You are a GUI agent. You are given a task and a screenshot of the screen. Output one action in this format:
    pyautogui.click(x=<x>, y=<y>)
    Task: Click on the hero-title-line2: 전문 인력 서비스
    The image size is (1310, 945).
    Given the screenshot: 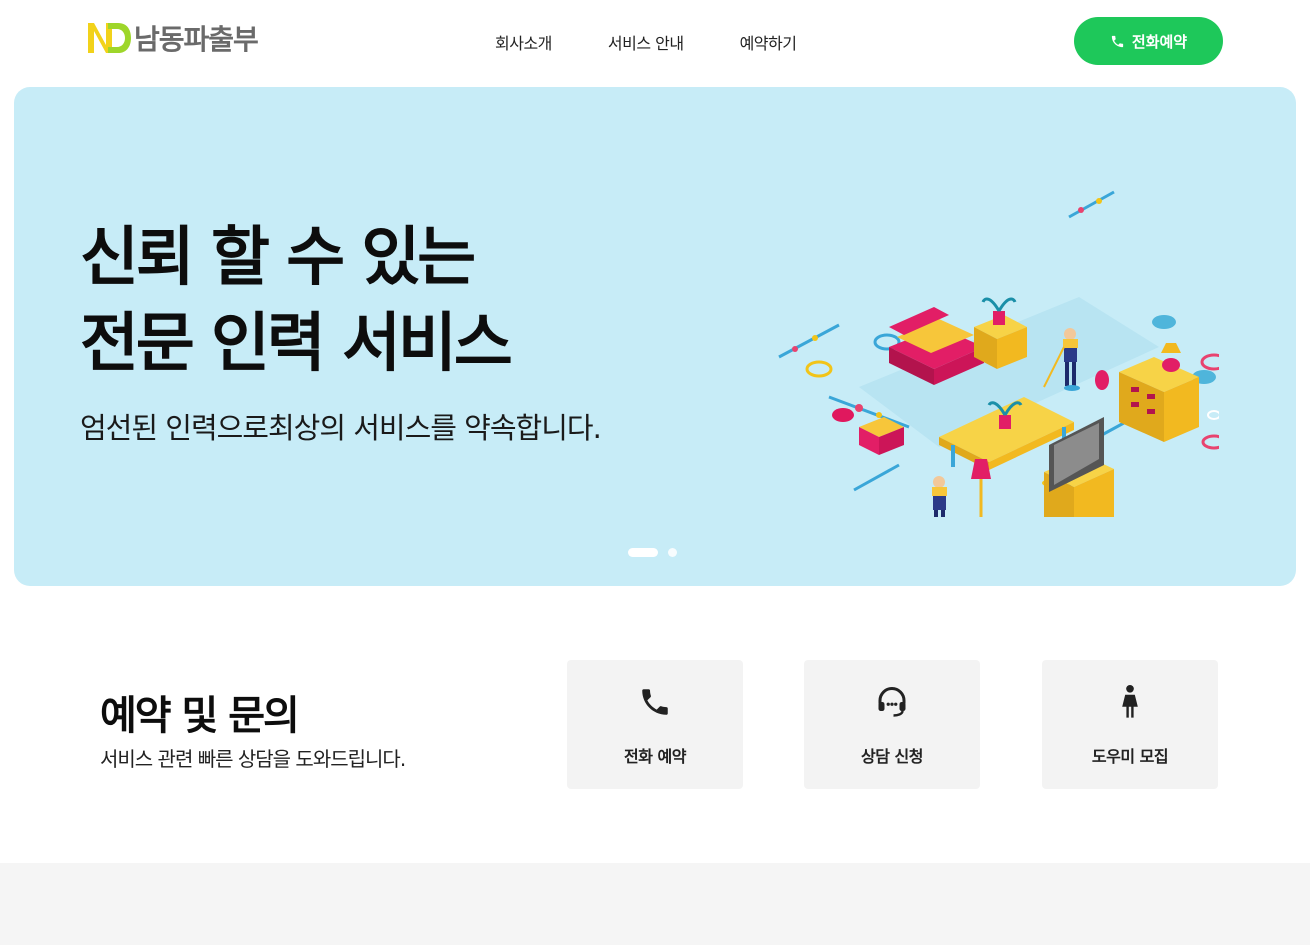 What is the action you would take?
    pyautogui.click(x=296, y=344)
    